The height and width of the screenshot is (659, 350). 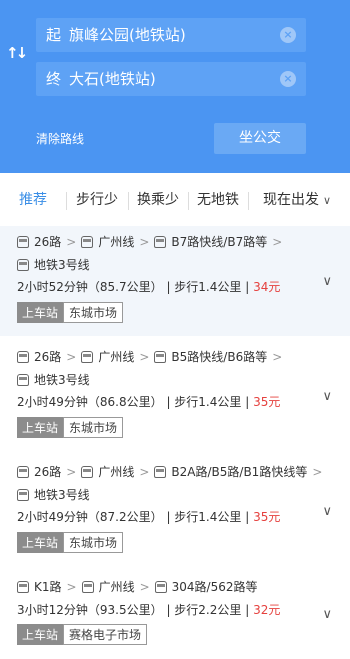 I want to click on route-legs: 26路 > 广州线 > B7路快线/B7路等 >, so click(x=152, y=241).